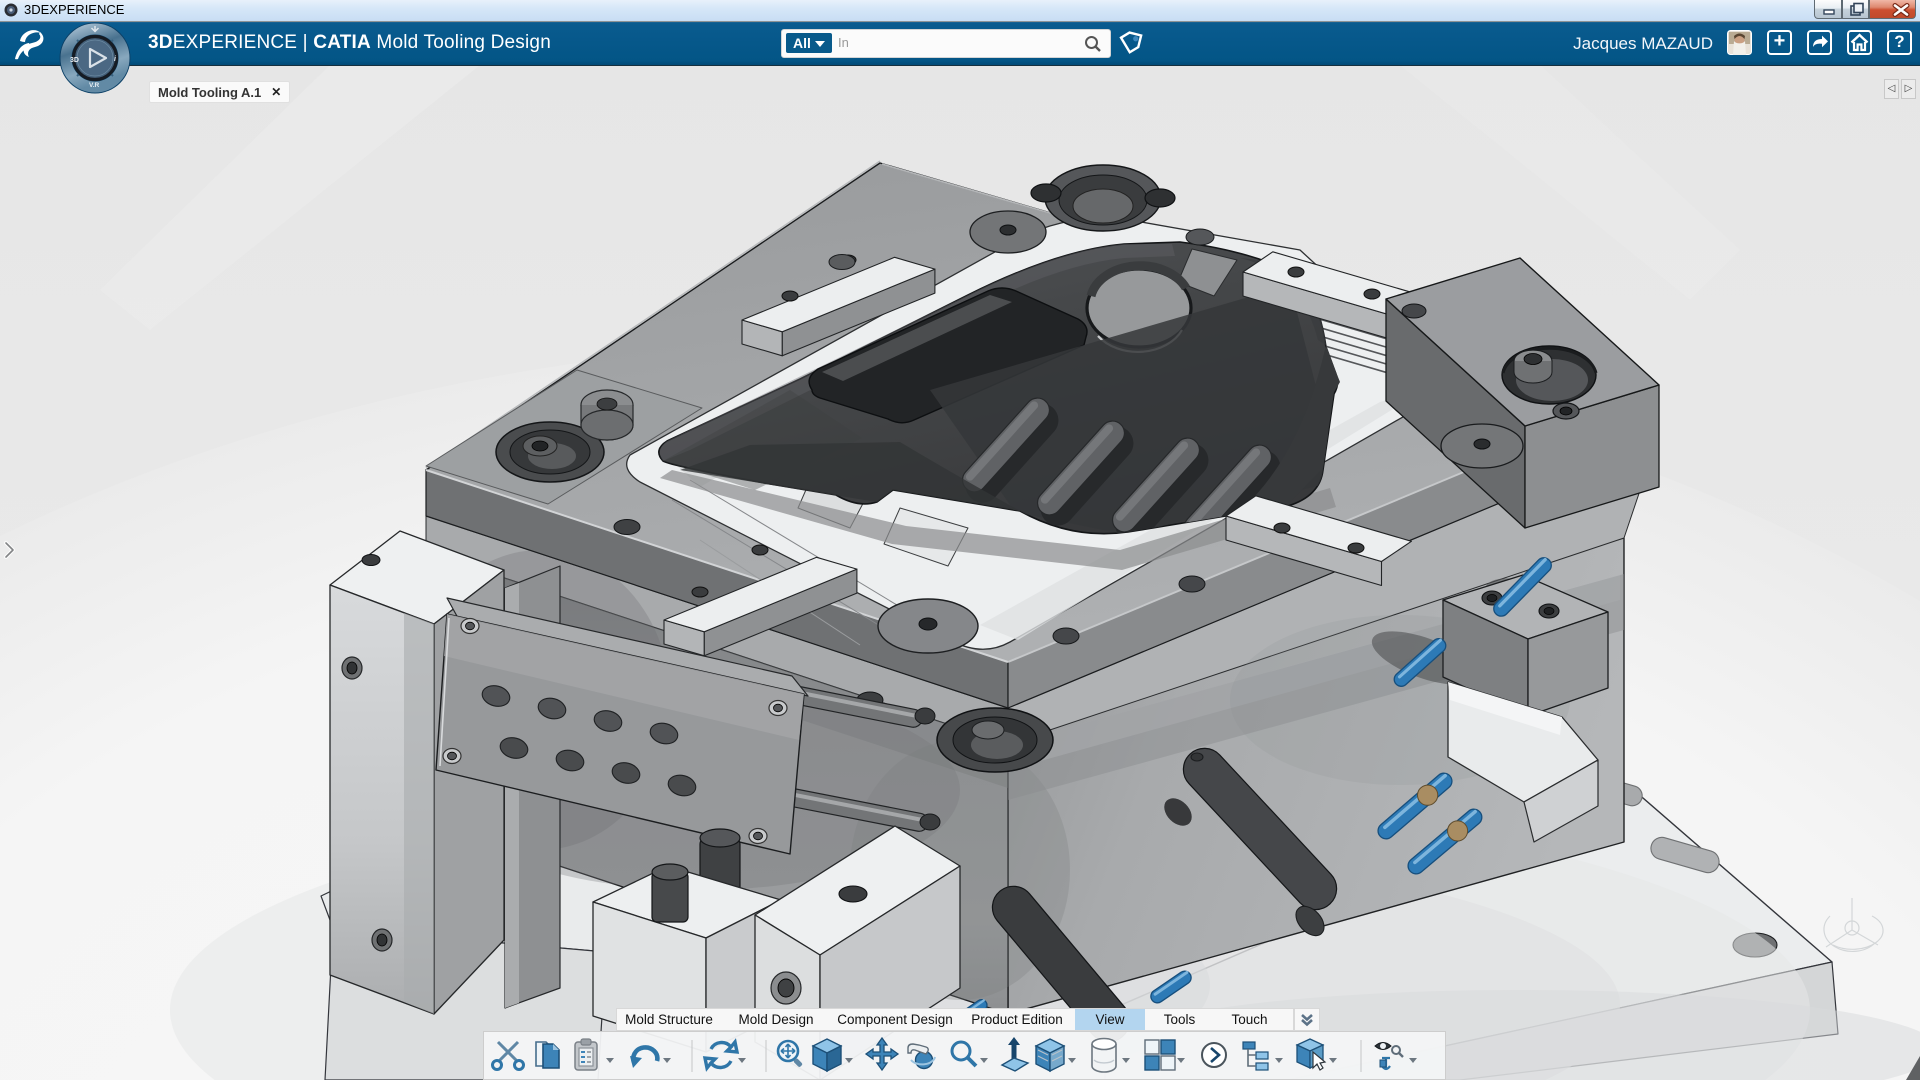 Image resolution: width=1920 pixels, height=1080 pixels. What do you see at coordinates (74, 60) in the screenshot?
I see `svg-text: 3D` at bounding box center [74, 60].